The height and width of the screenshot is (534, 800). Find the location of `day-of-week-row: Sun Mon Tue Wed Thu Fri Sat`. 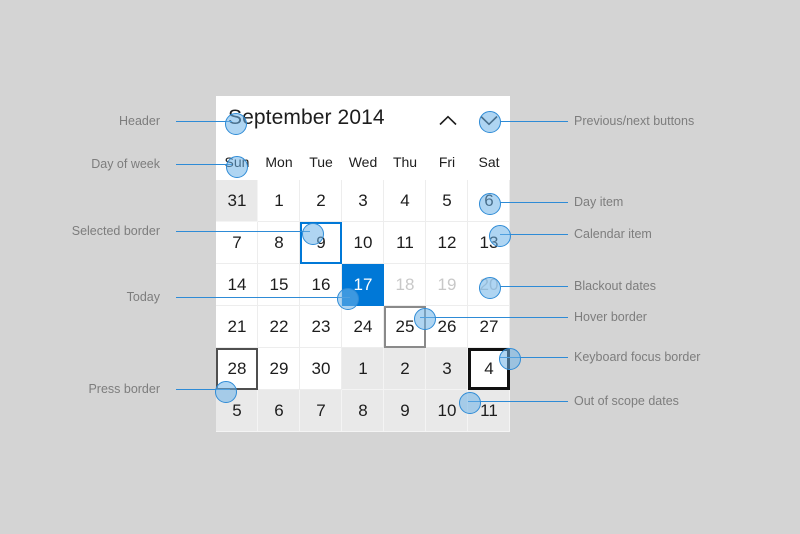

day-of-week-row: Sun Mon Tue Wed Thu Fri Sat is located at coordinates (363, 164).